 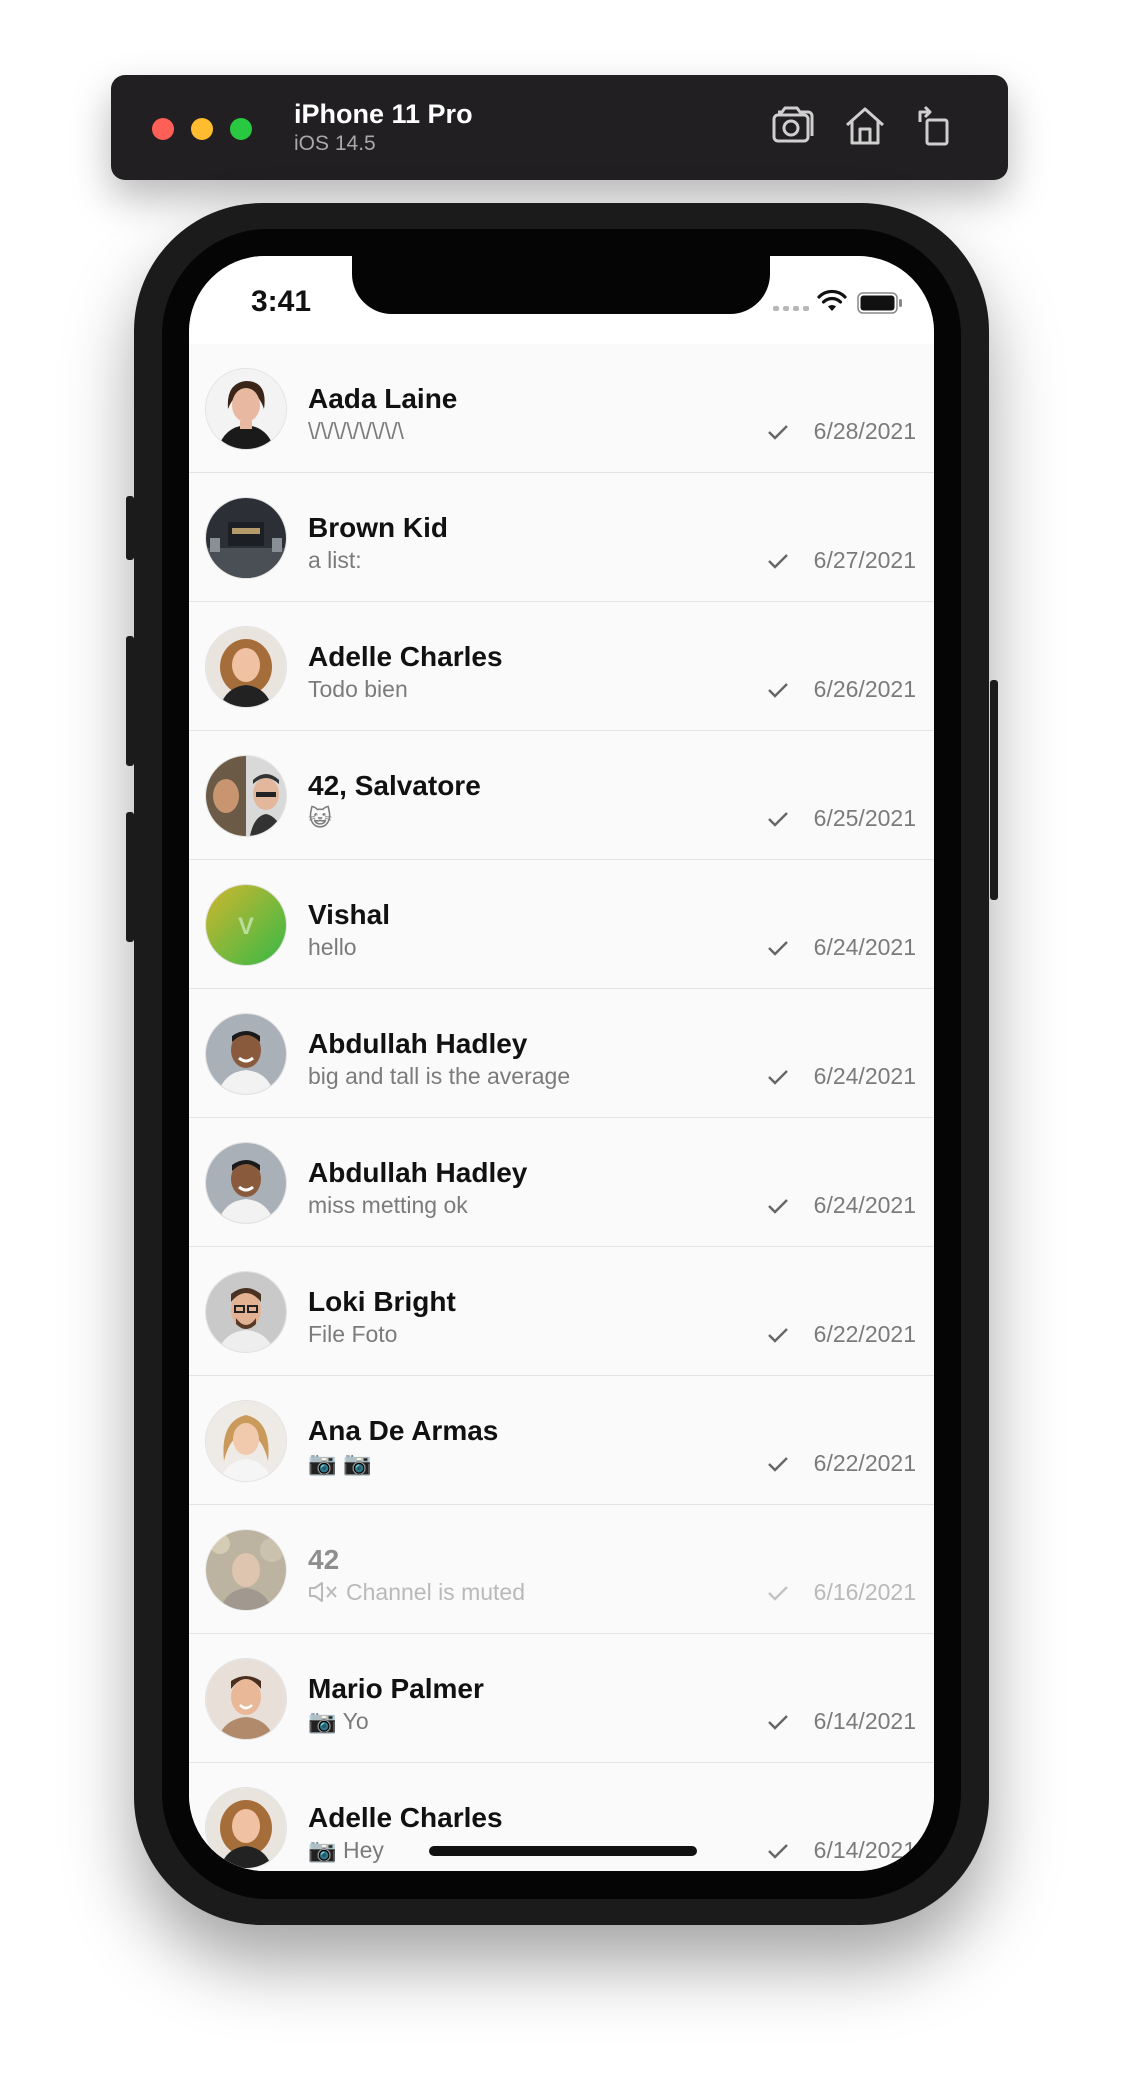 What do you see at coordinates (561, 924) in the screenshot?
I see `channel-row: V Vishal hello 6/24/2021` at bounding box center [561, 924].